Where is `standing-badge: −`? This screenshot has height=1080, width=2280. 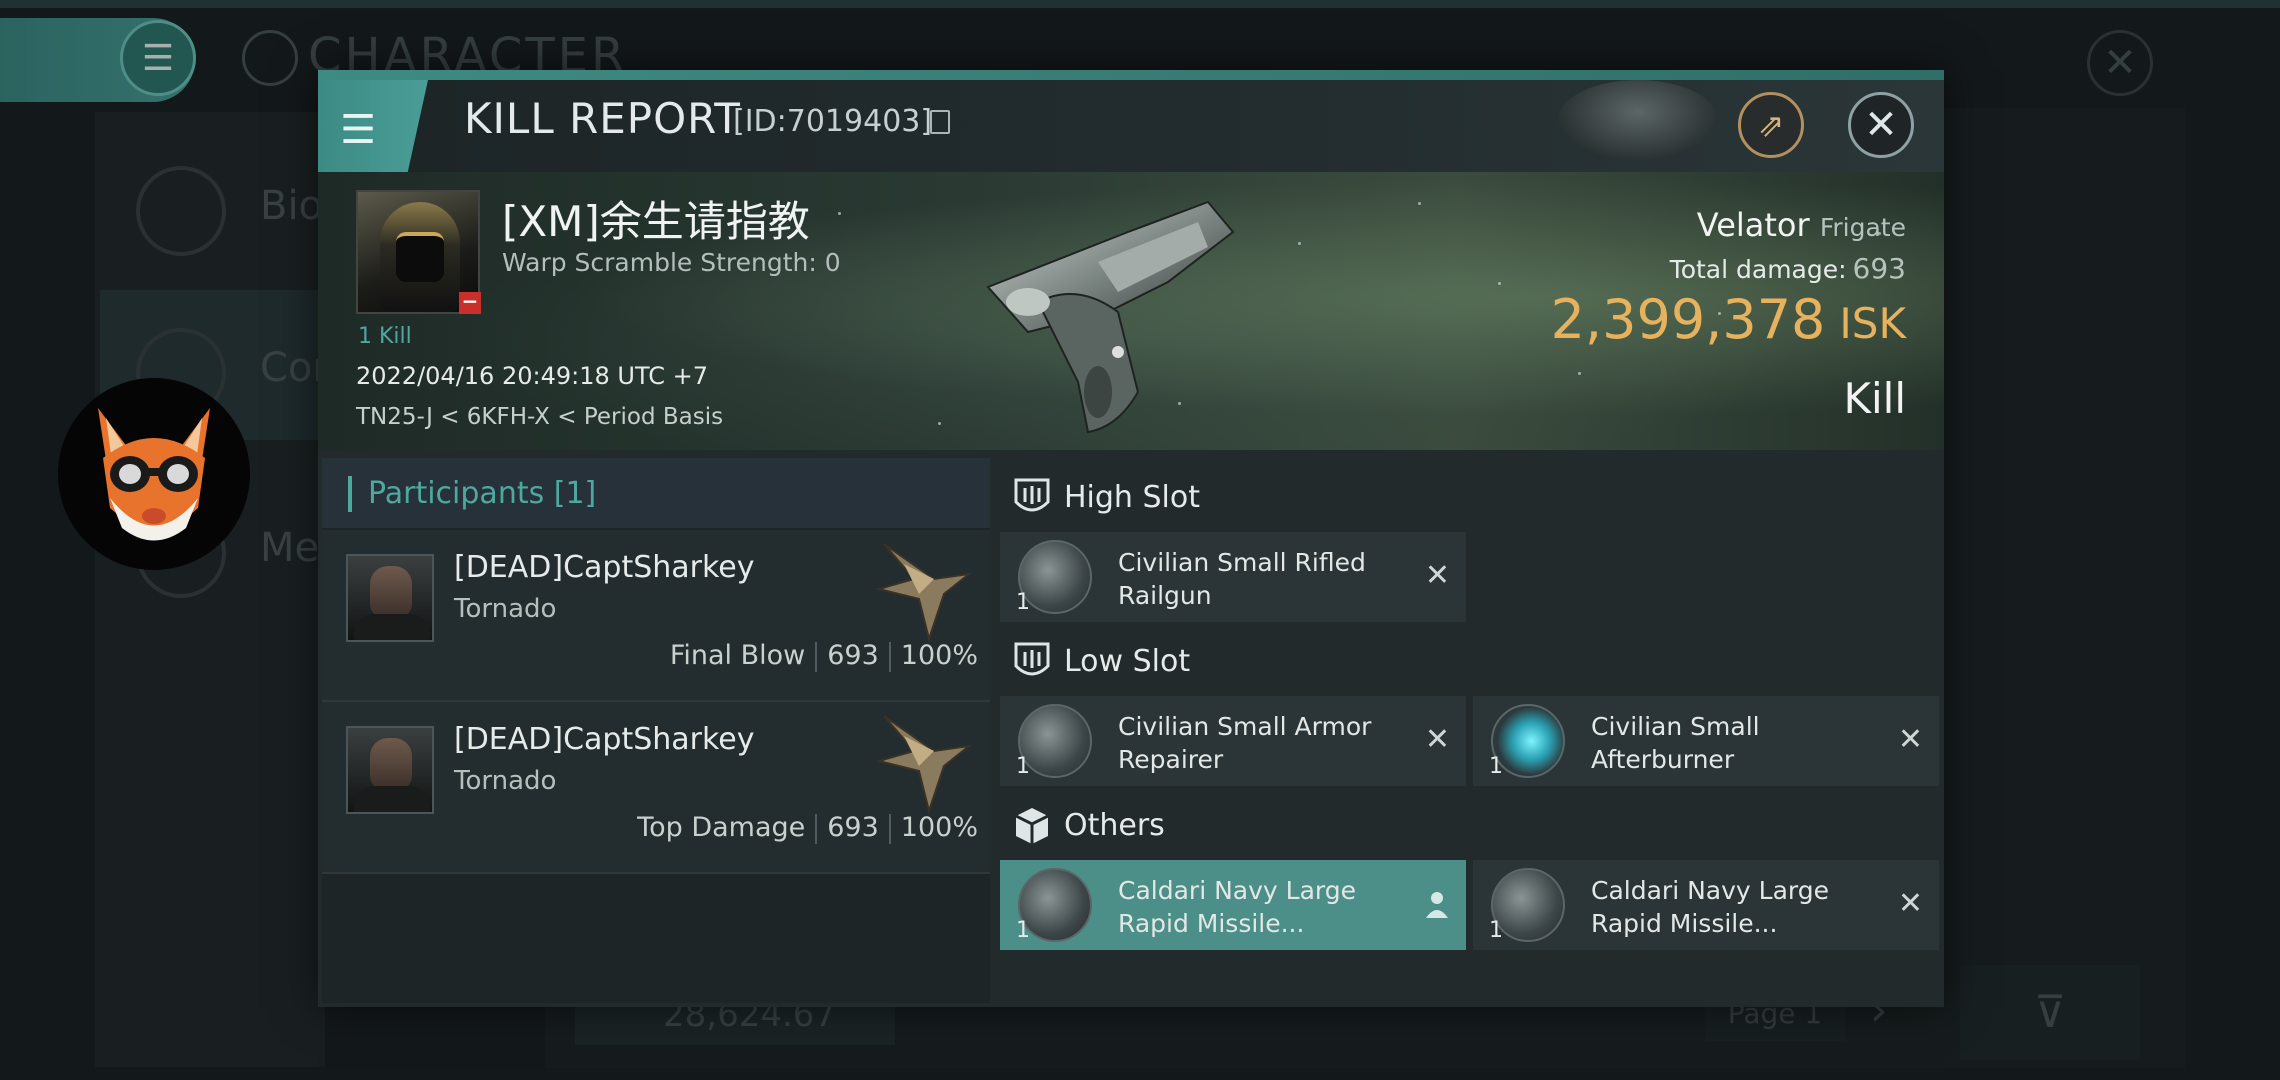
standing-badge: − is located at coordinates (470, 302).